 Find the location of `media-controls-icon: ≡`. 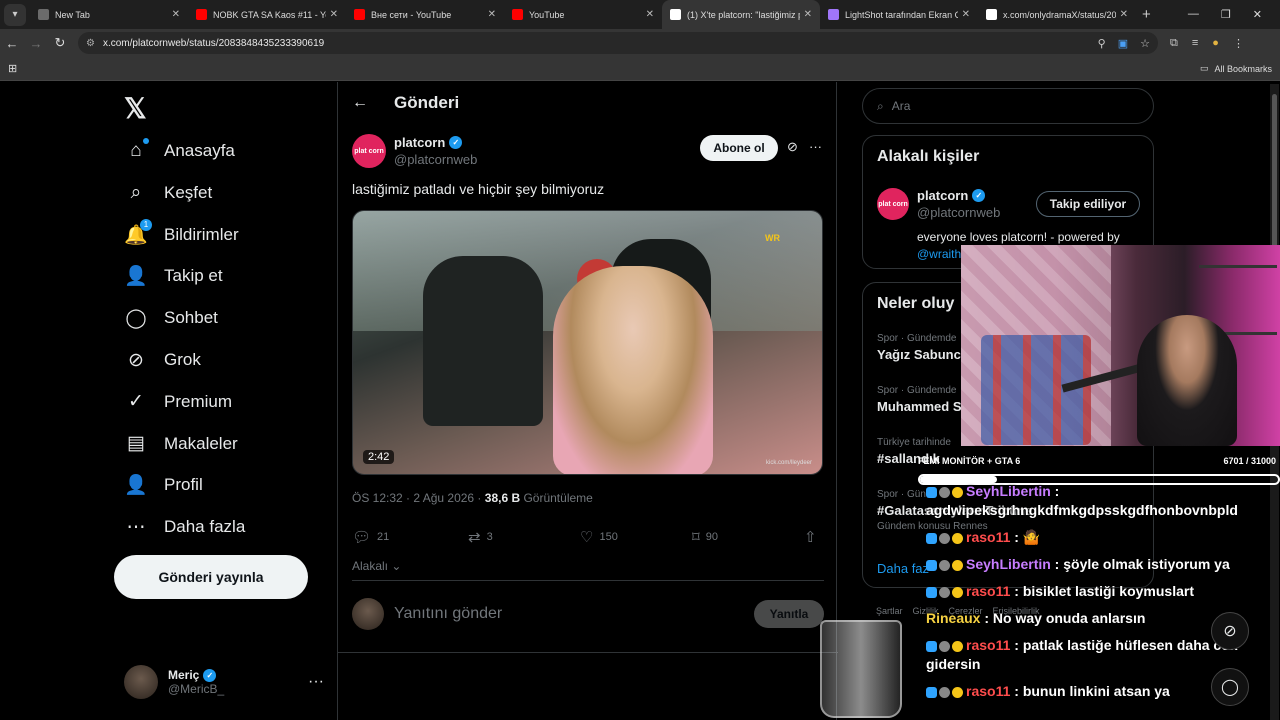

media-controls-icon: ≡ is located at coordinates (1195, 43).